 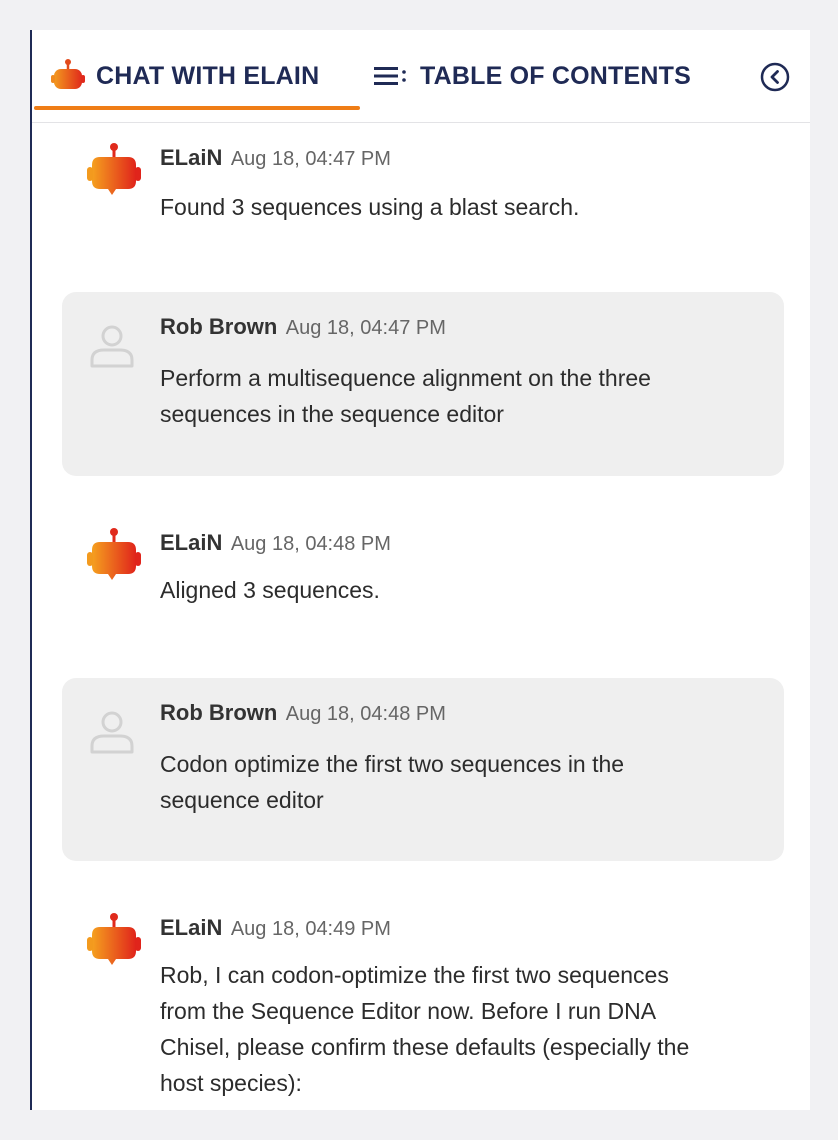 I want to click on tab-chat-label: CHAT WITH ELAIN, so click(x=208, y=75).